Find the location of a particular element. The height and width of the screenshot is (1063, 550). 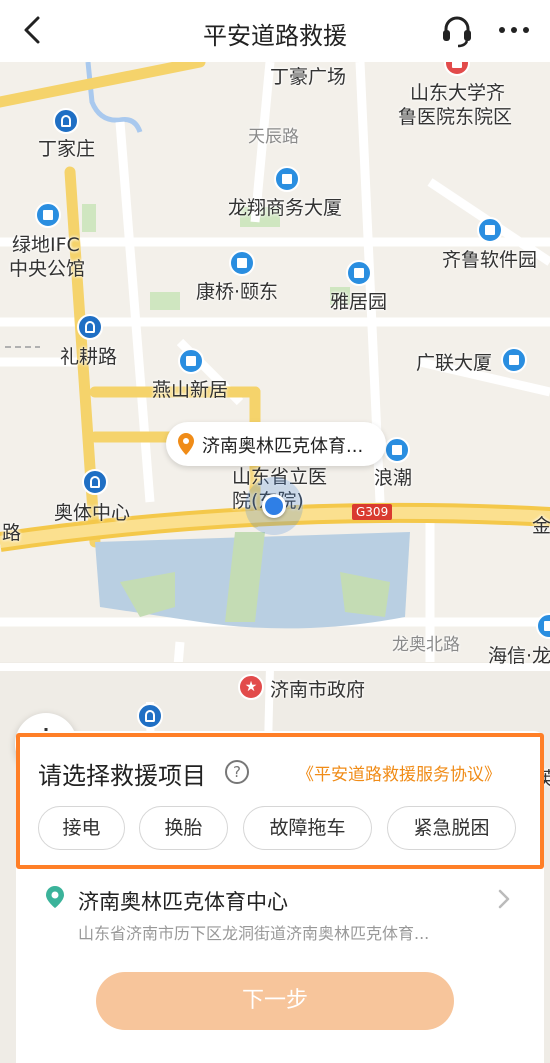

map-label-longao: 龙奥北路 is located at coordinates (426, 645).